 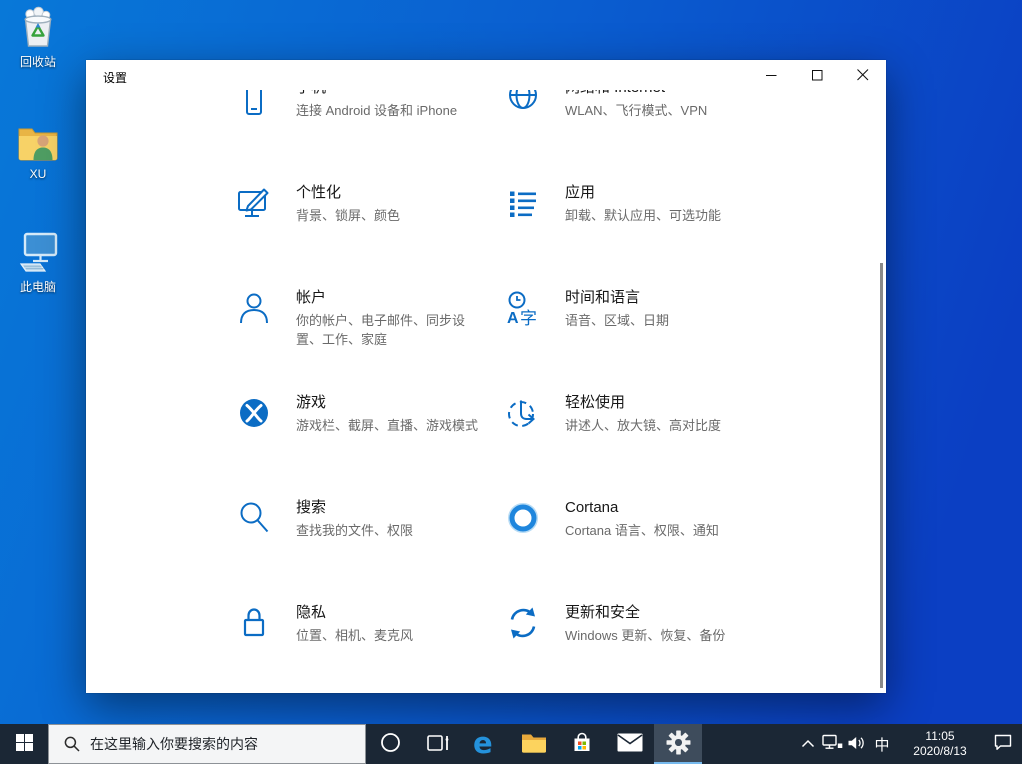 I want to click on maximize-icon, so click(x=817, y=75).